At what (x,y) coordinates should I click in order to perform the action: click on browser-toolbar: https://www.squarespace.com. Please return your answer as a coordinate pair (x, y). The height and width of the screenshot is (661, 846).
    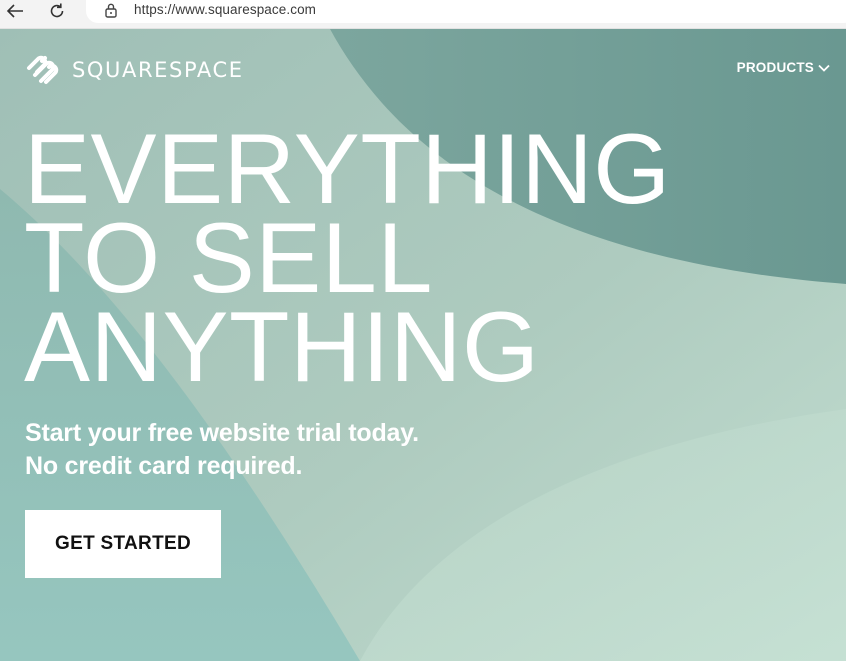
    Looking at the image, I should click on (423, 14).